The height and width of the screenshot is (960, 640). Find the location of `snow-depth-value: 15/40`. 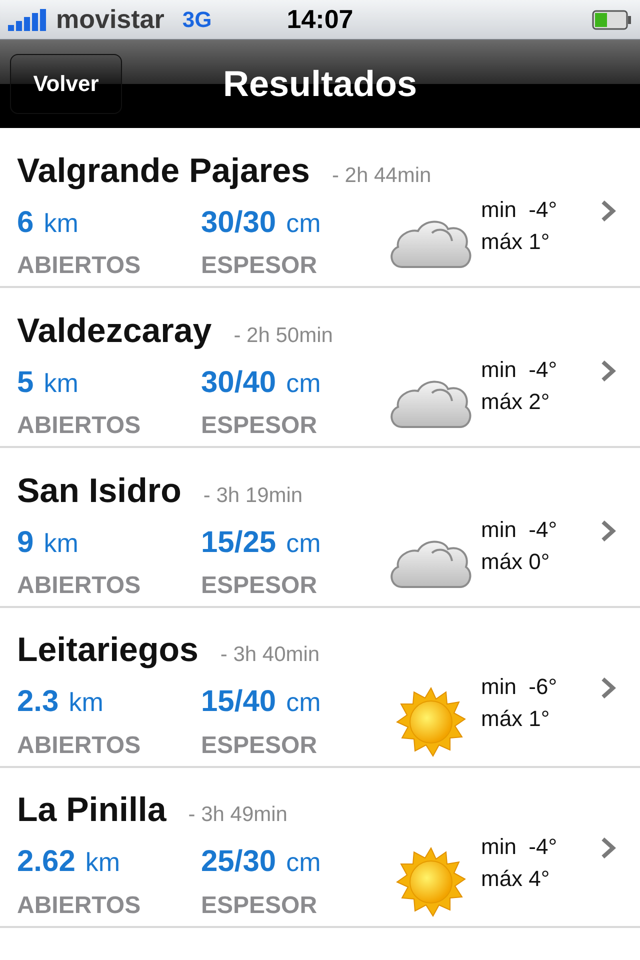

snow-depth-value: 15/40 is located at coordinates (238, 701).